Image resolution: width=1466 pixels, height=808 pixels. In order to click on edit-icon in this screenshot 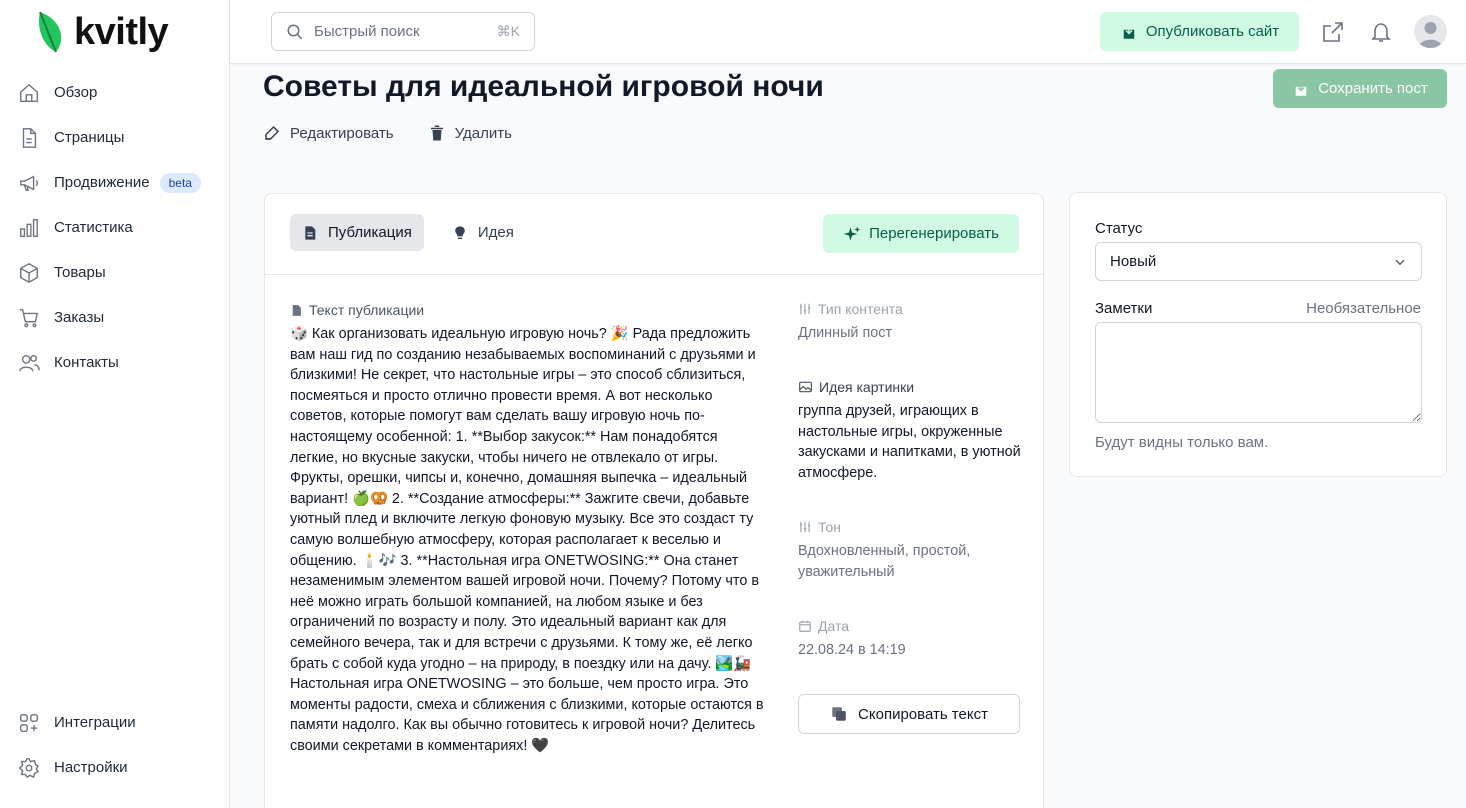, I will do `click(272, 132)`.